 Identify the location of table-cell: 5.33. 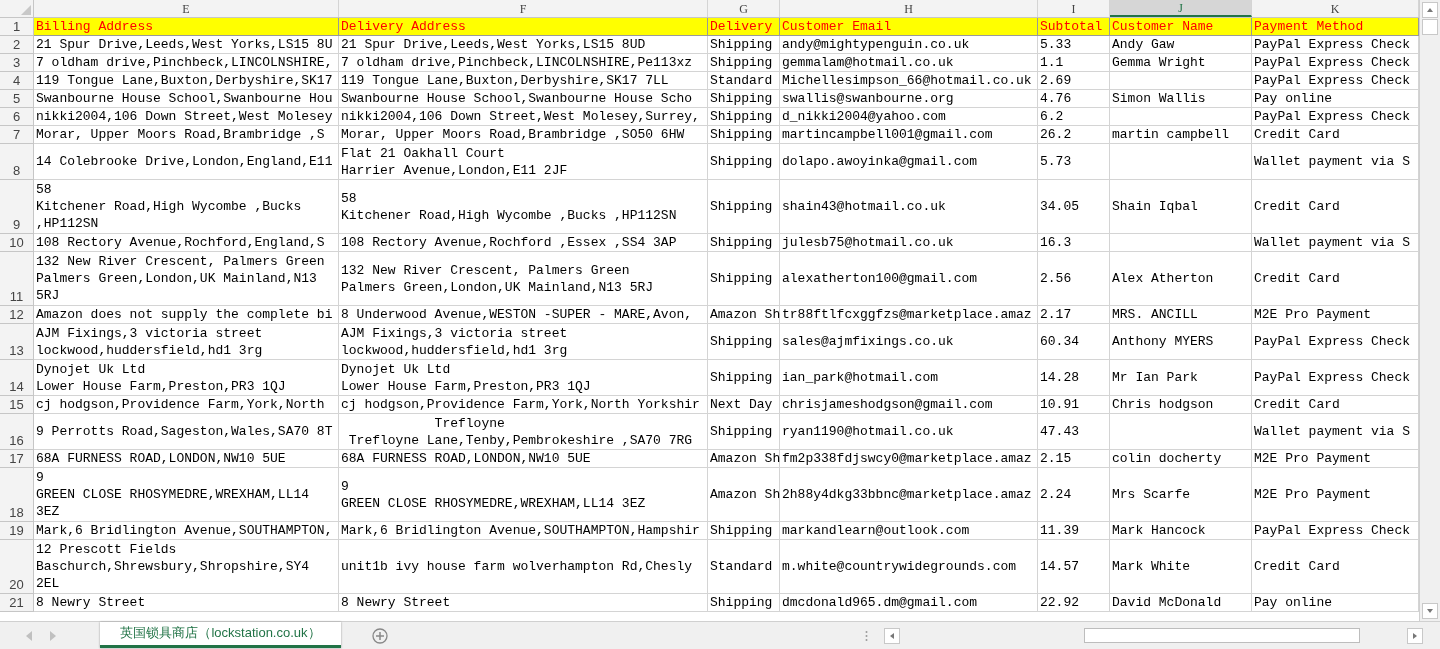
(1074, 45).